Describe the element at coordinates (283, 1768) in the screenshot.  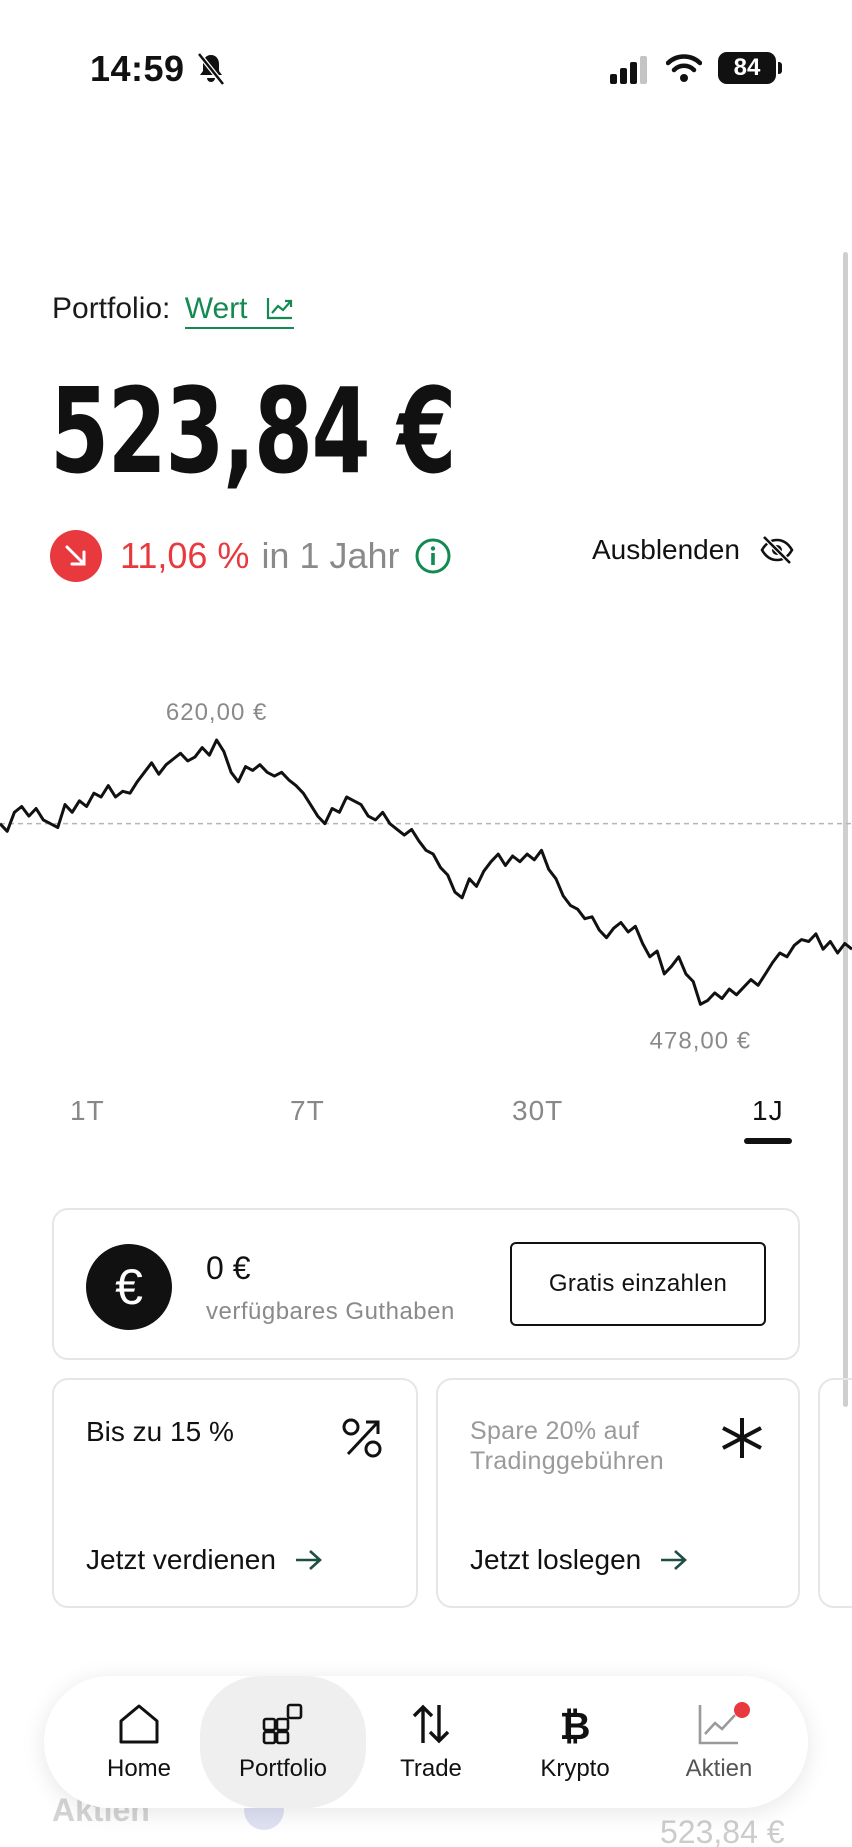
I see `nav-portfolio-label: Portfolio` at that location.